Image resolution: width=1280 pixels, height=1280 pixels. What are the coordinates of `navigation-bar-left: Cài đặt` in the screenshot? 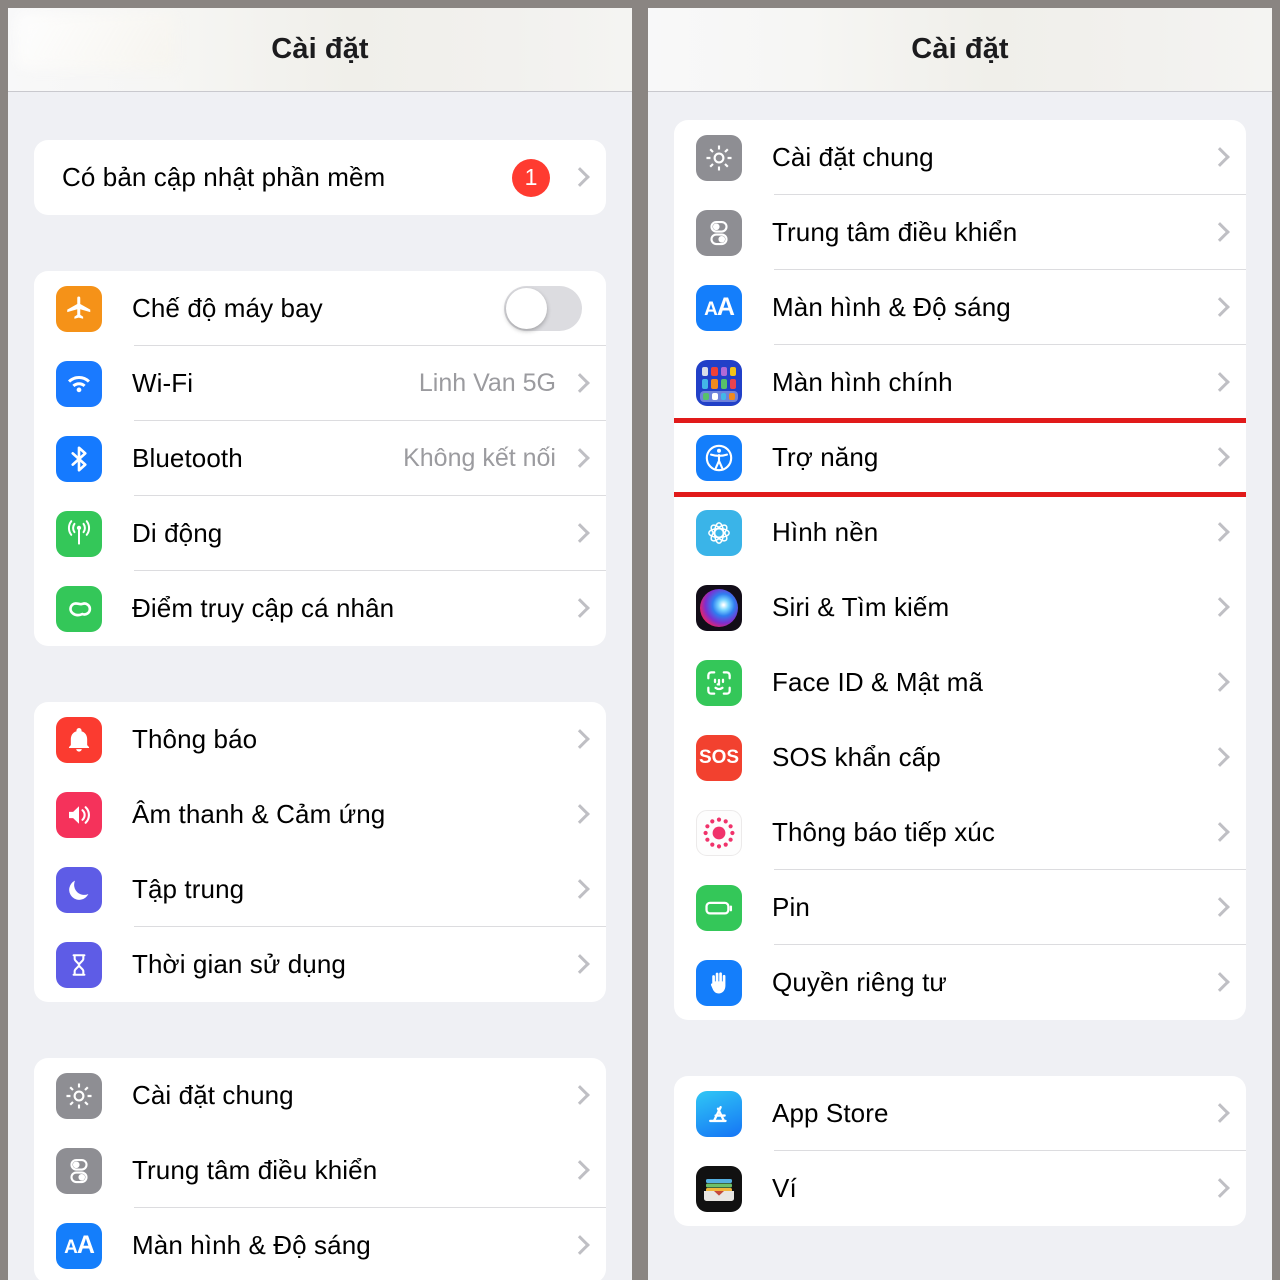 It's located at (320, 50).